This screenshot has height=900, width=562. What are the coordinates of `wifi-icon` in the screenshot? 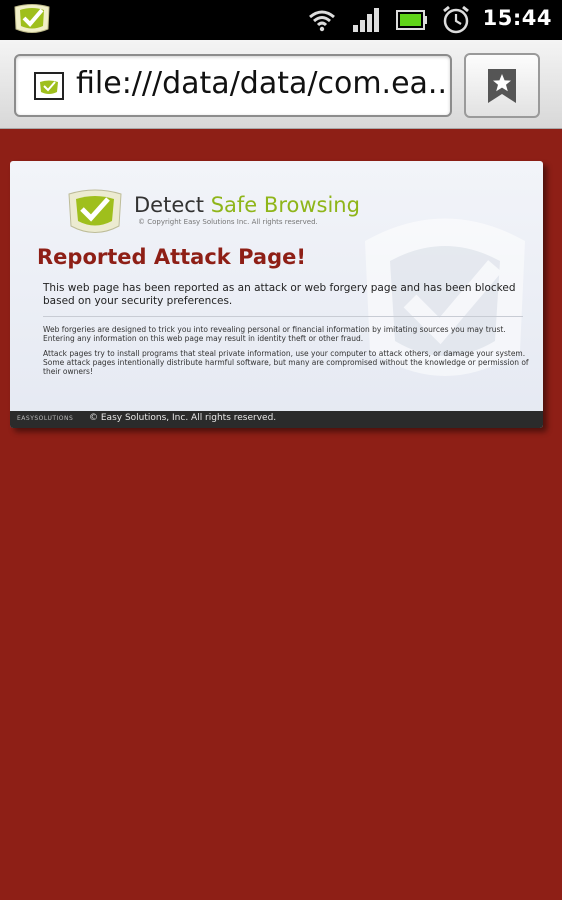 It's located at (322, 21).